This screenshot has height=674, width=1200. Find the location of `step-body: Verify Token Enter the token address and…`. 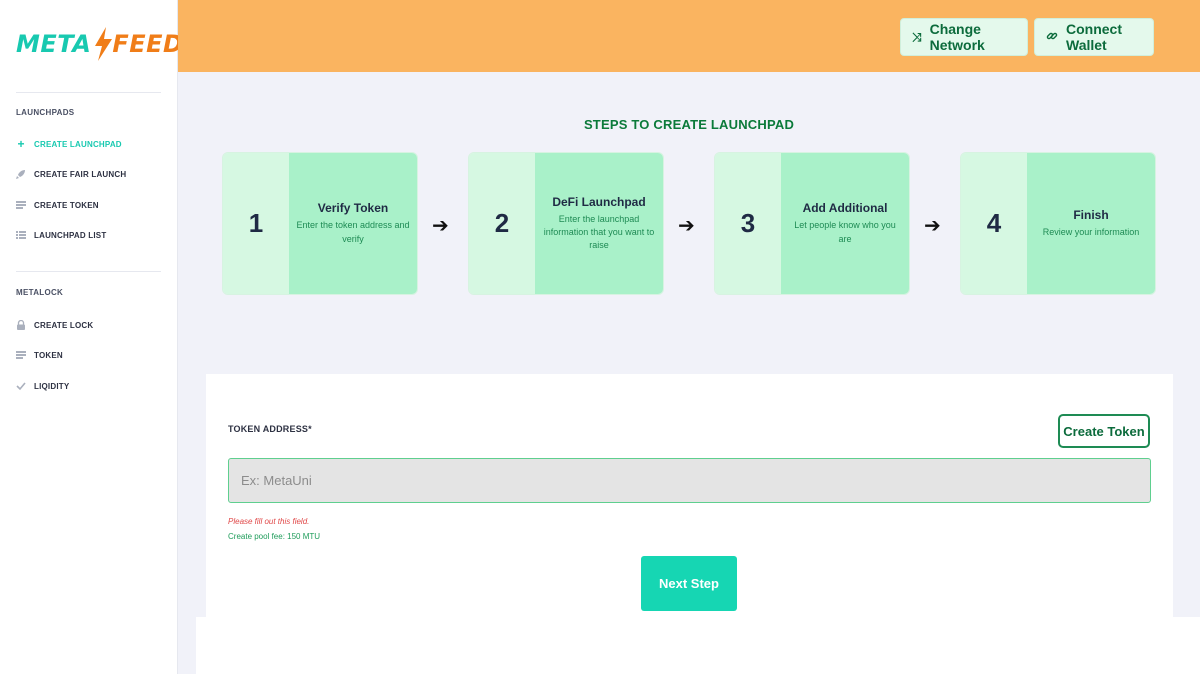

step-body: Verify Token Enter the token address and… is located at coordinates (353, 223).